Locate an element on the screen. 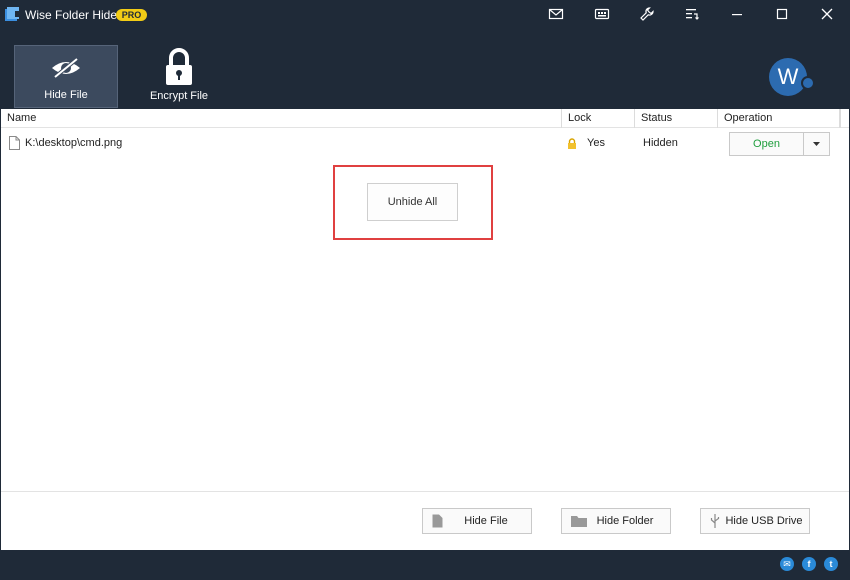  file-icon is located at coordinates (14, 143).